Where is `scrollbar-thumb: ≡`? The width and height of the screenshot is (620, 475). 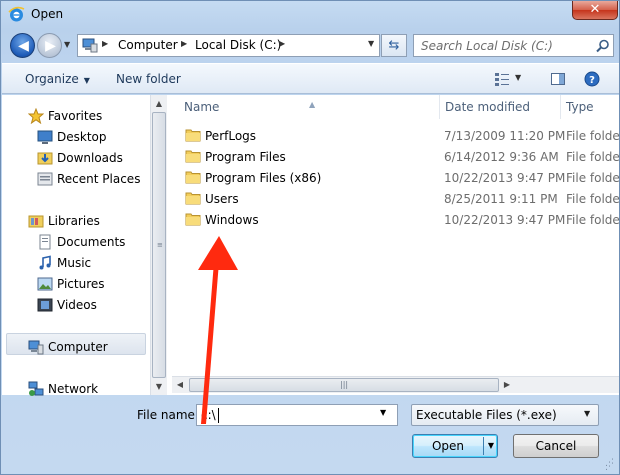 scrollbar-thumb: ≡ is located at coordinates (159, 245).